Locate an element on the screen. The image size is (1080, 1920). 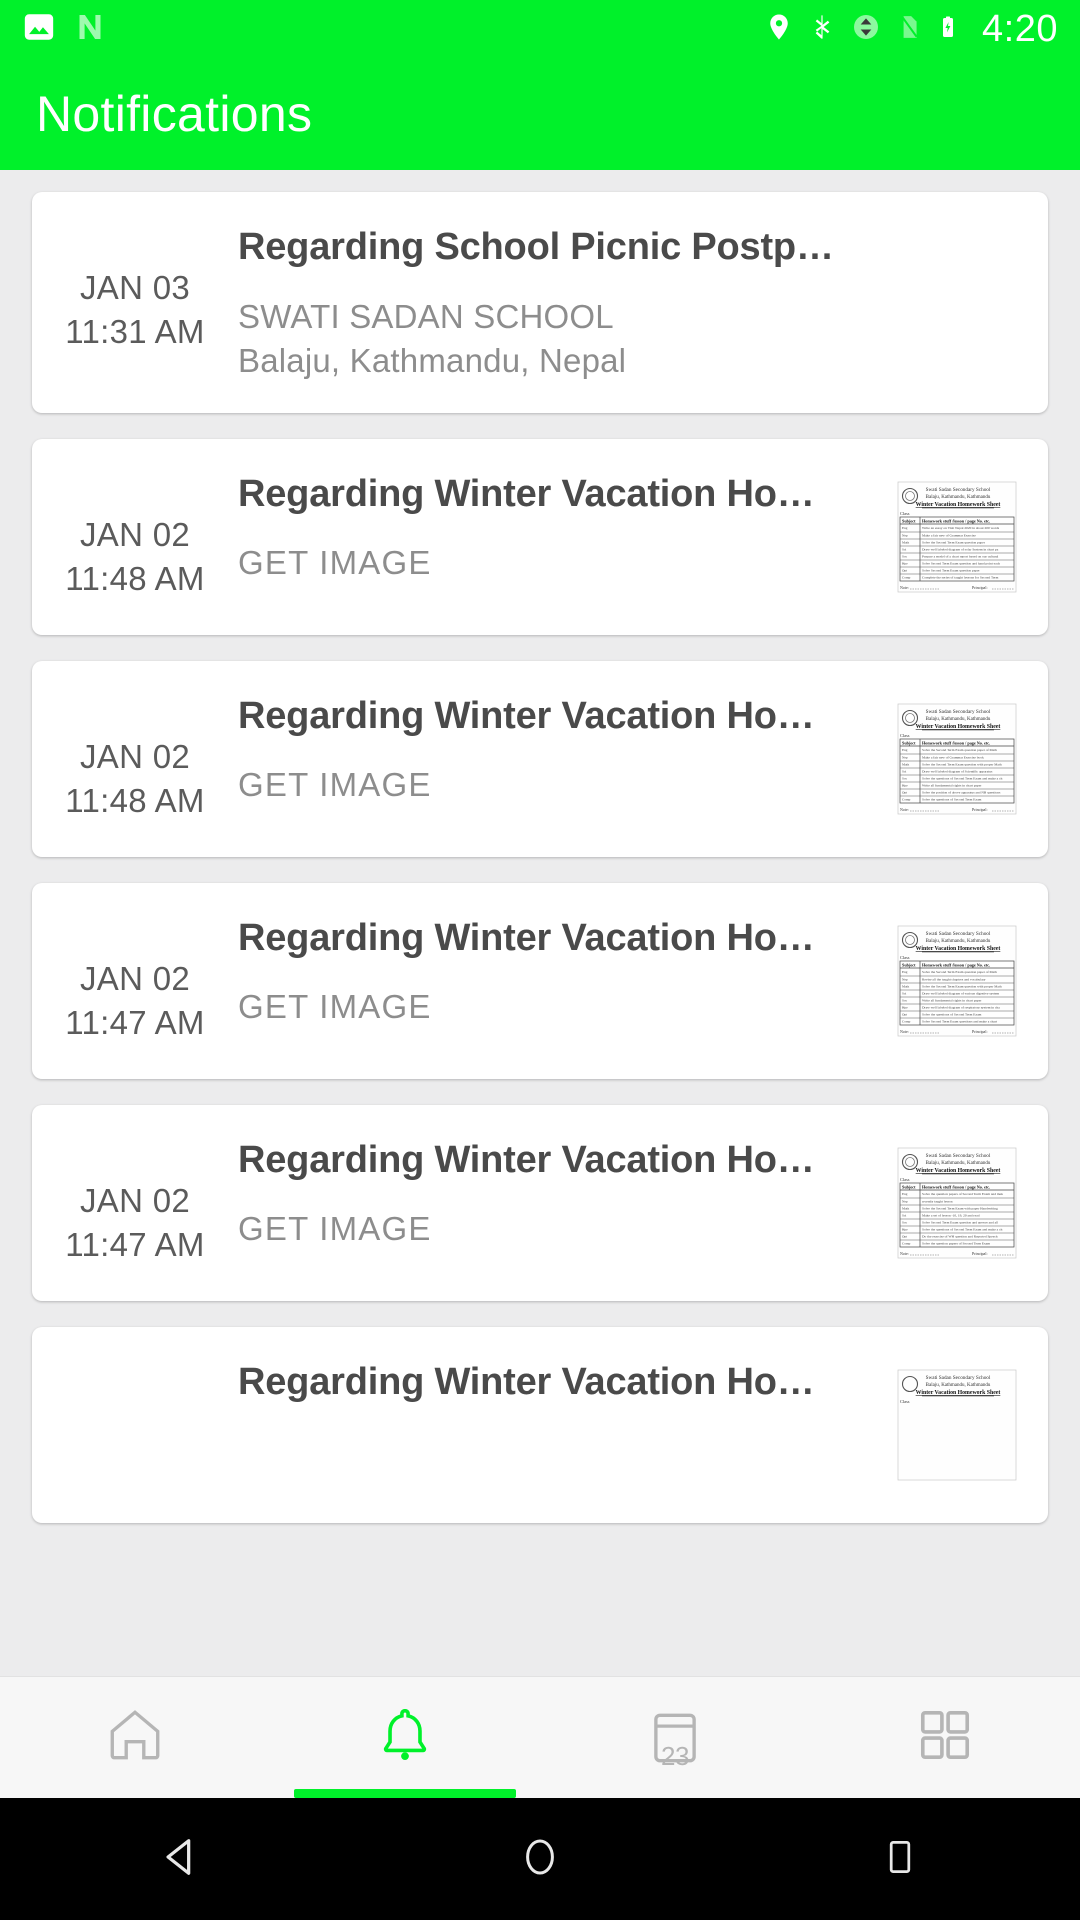
notification-school-name: SWATI SADAN SCHOOL is located at coordinates (426, 316).